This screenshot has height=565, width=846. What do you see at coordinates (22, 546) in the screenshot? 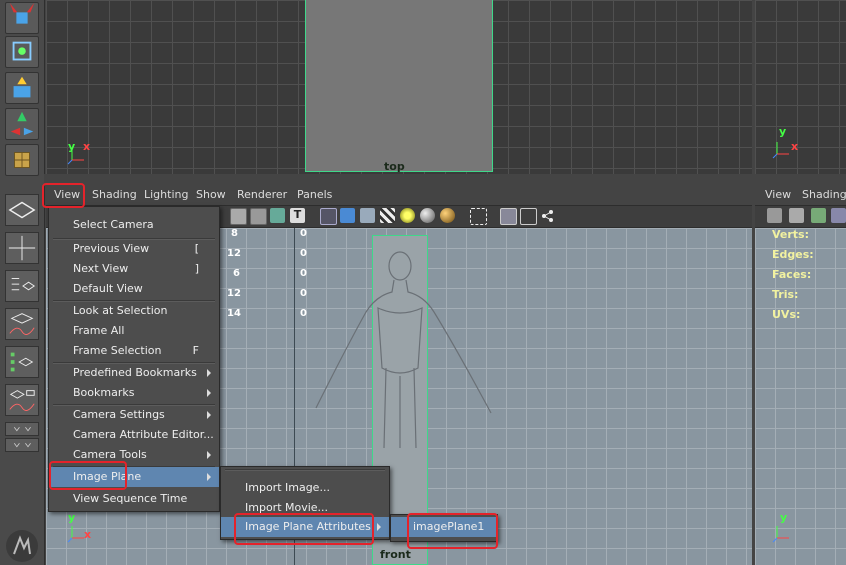
I see `maya-logo-icon` at bounding box center [22, 546].